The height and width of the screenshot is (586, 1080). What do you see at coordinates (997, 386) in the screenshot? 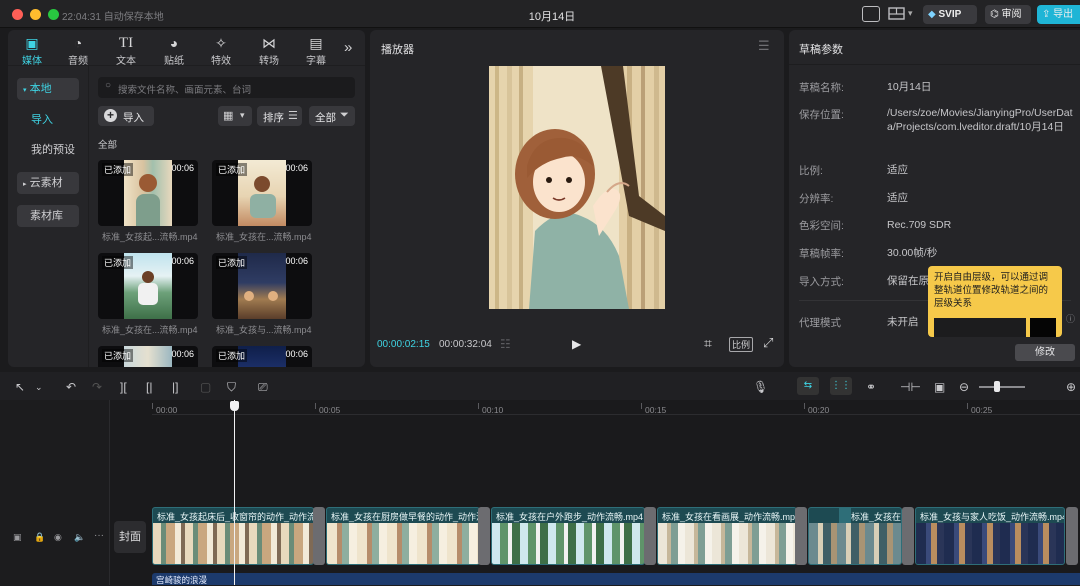
I see `zoom-slider-thumb` at bounding box center [997, 386].